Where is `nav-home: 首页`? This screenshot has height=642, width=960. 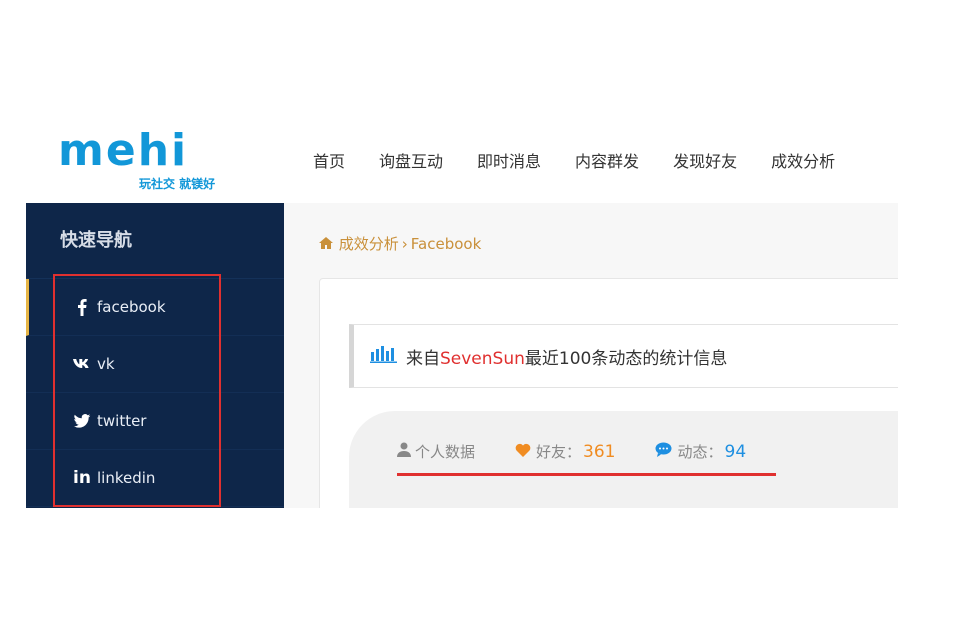 nav-home: 首页 is located at coordinates (329, 160).